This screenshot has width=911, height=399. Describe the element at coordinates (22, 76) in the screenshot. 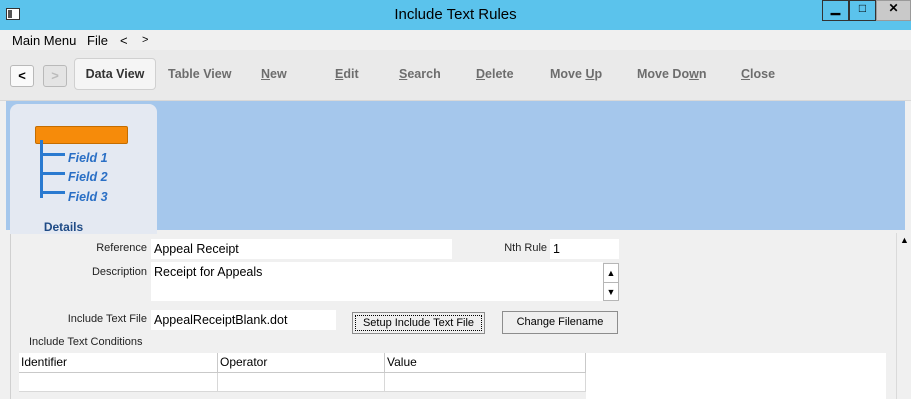

I see `back-button: <` at that location.